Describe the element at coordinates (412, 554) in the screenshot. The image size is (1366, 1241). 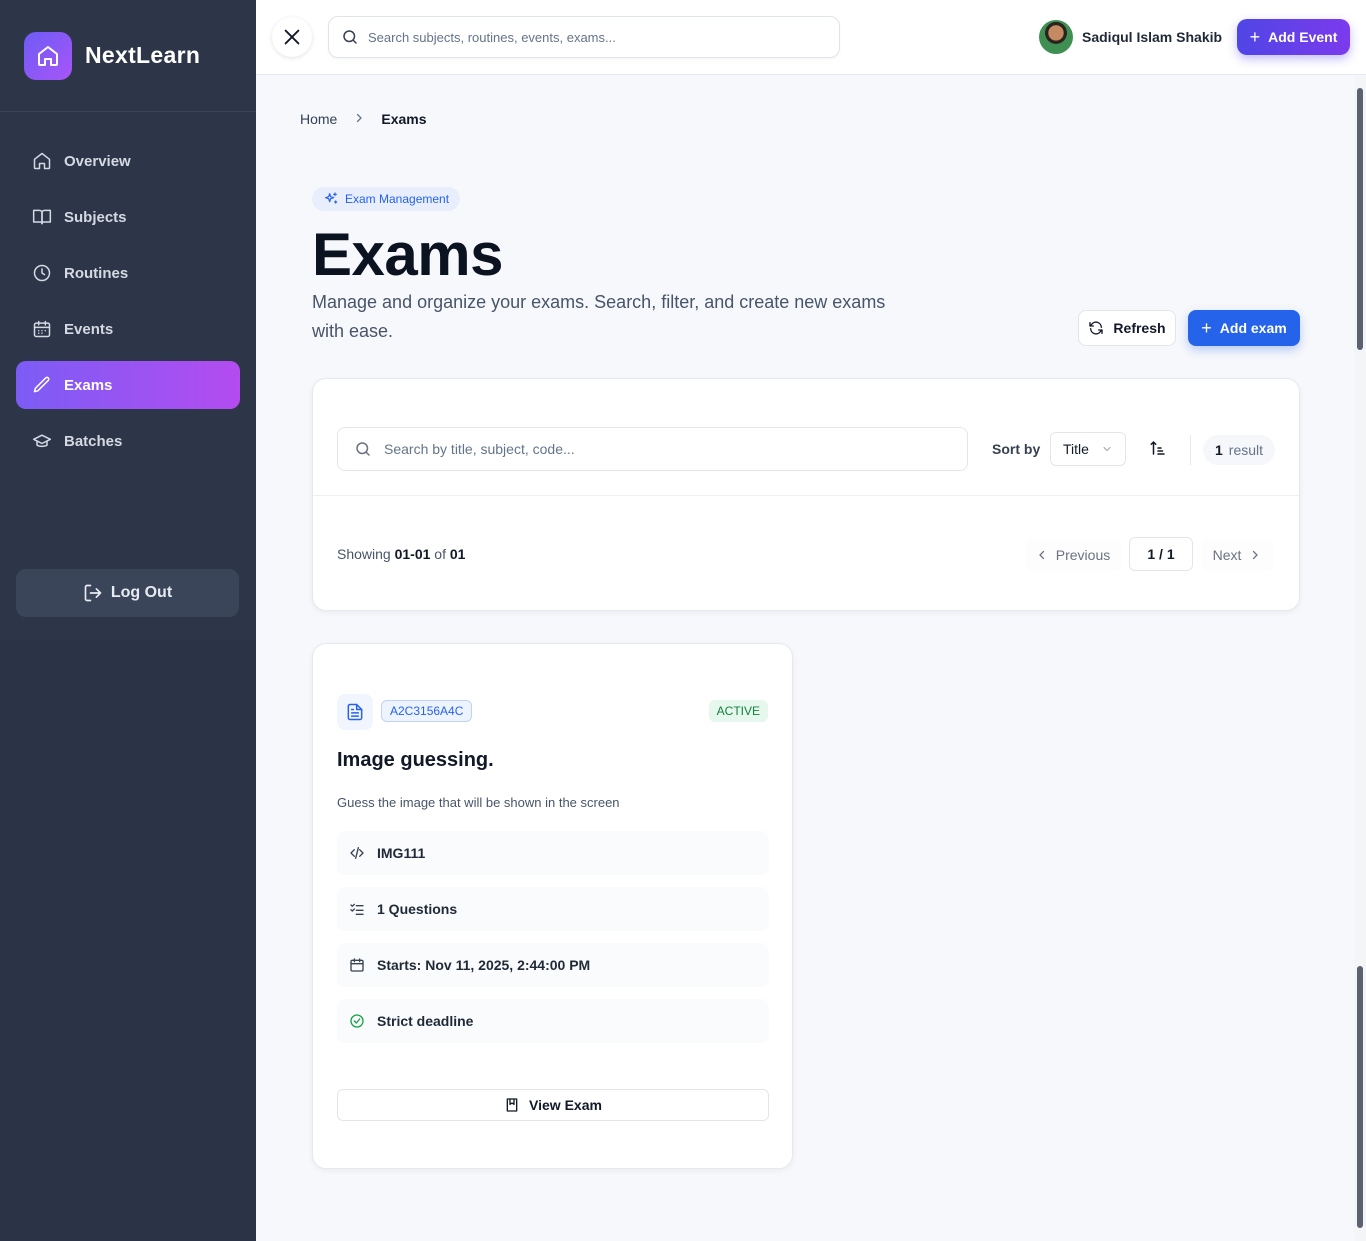
I see `showing-range: 01-01` at that location.